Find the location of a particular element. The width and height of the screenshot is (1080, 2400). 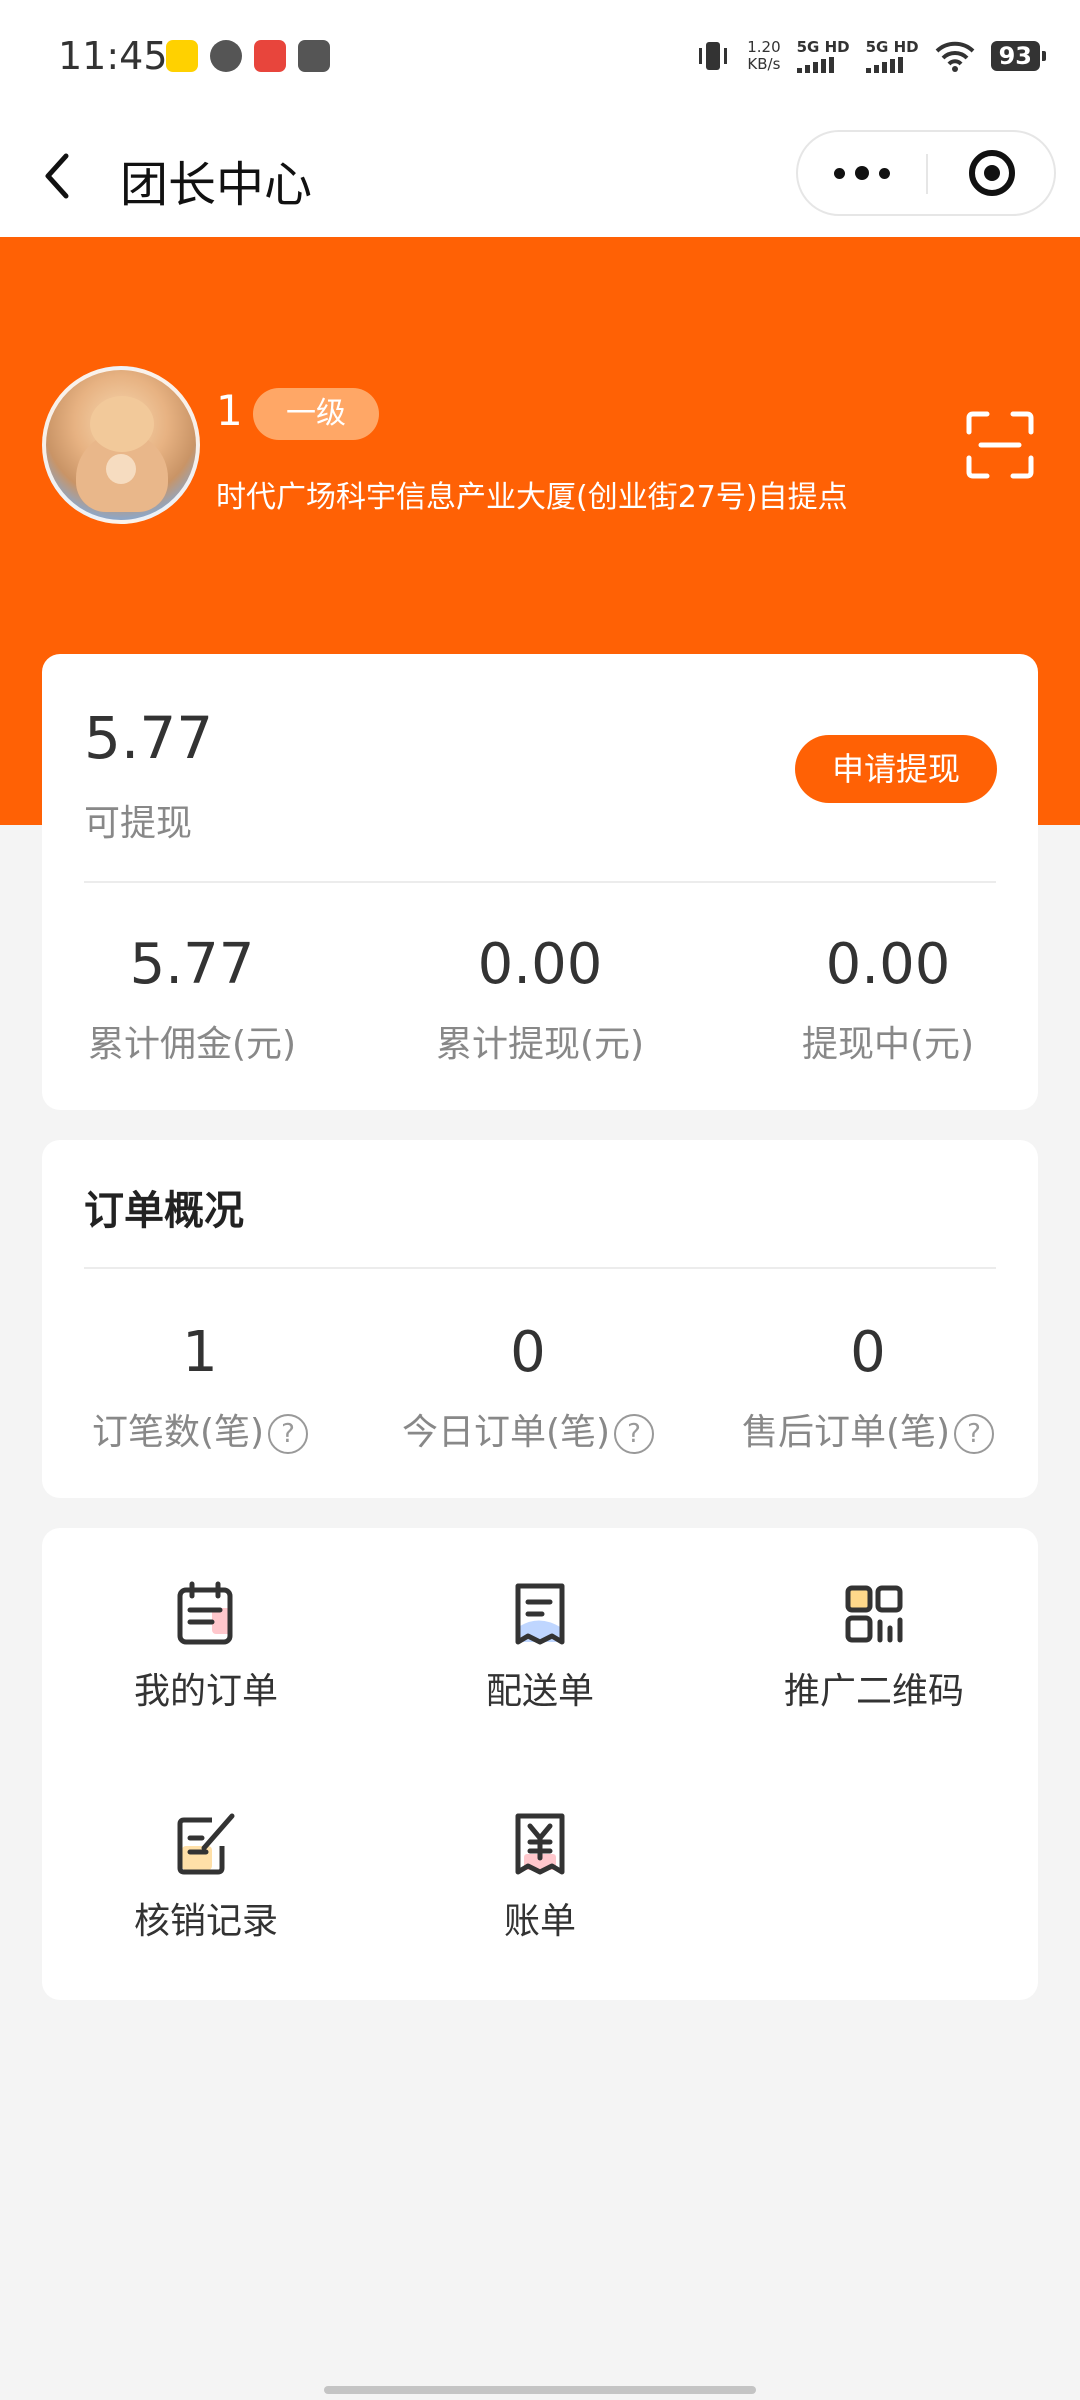

status-bar: 11:45 1.20 KB/s 5G HD 5G HD 93 is located at coordinates (540, 57).